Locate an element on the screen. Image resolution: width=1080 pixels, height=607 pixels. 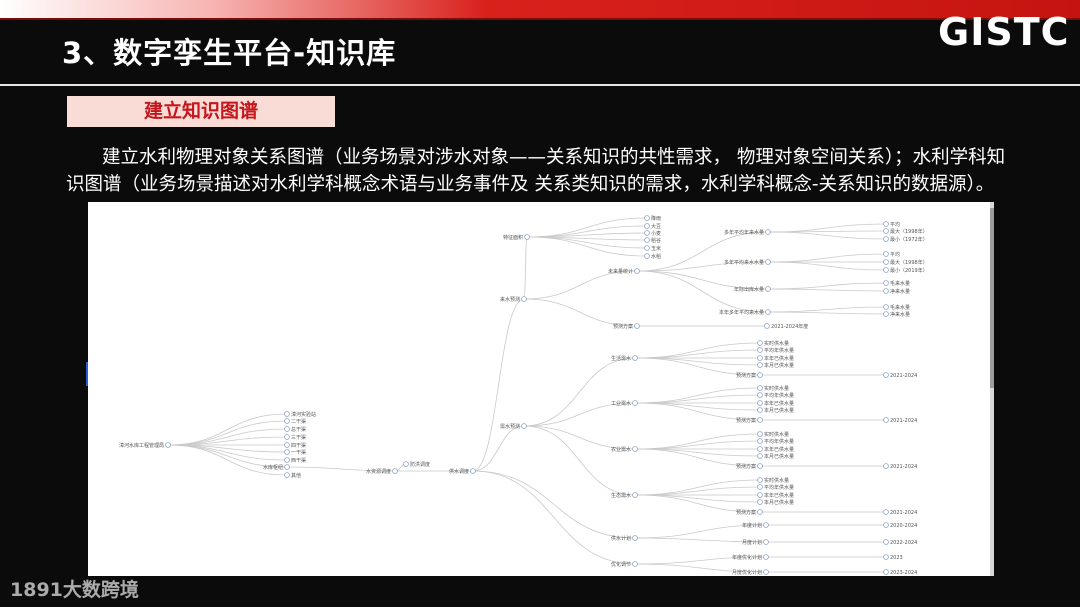
graph-node: 2020-2024 is located at coordinates (900, 525).